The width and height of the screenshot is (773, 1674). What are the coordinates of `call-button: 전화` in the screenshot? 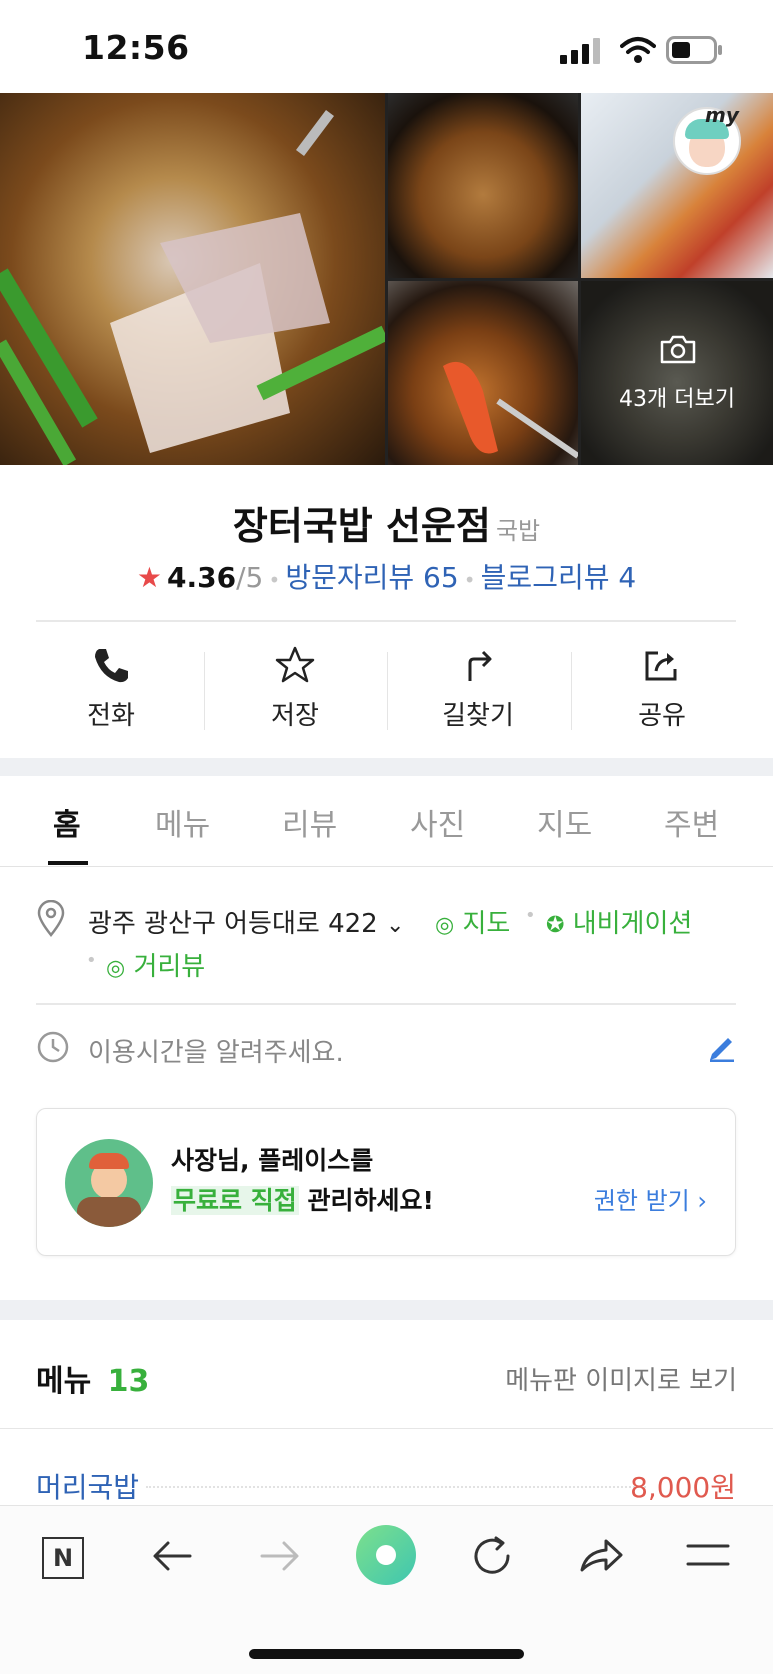 It's located at (111, 688).